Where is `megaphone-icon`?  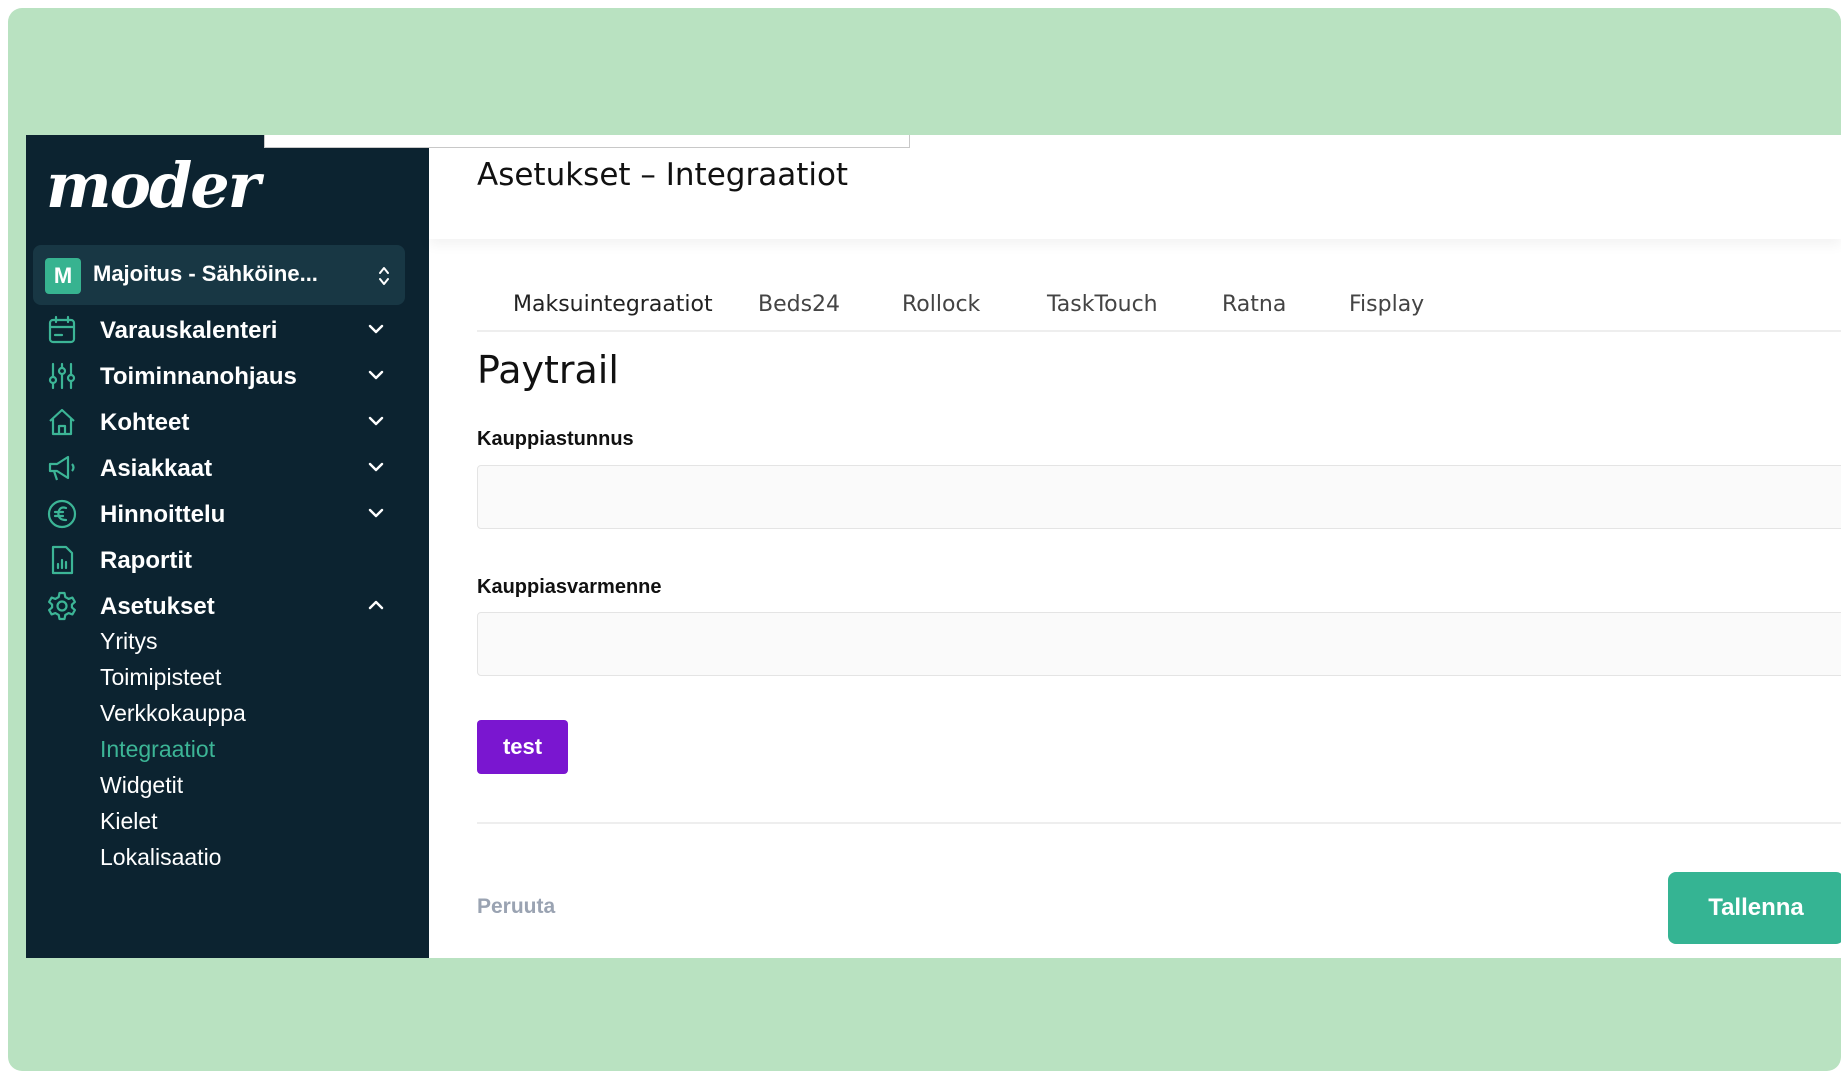
megaphone-icon is located at coordinates (61, 468).